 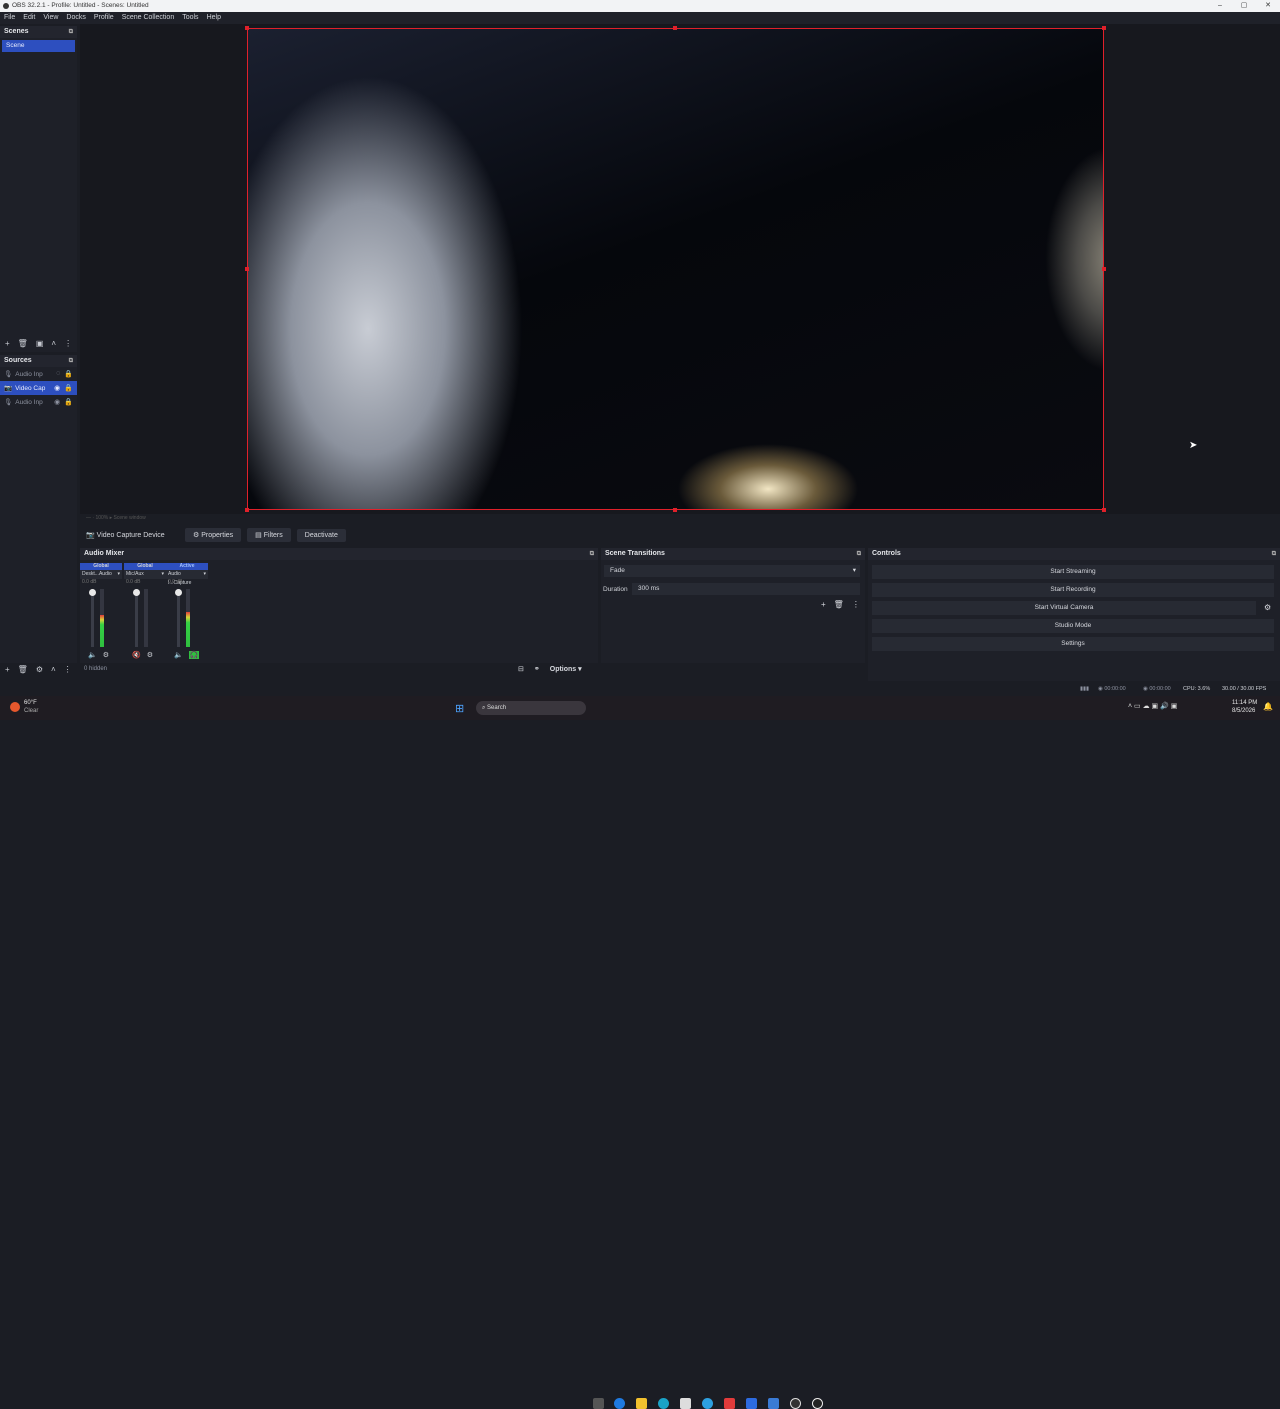 What do you see at coordinates (29, 374) in the screenshot?
I see `source-label: Audio Inp` at bounding box center [29, 374].